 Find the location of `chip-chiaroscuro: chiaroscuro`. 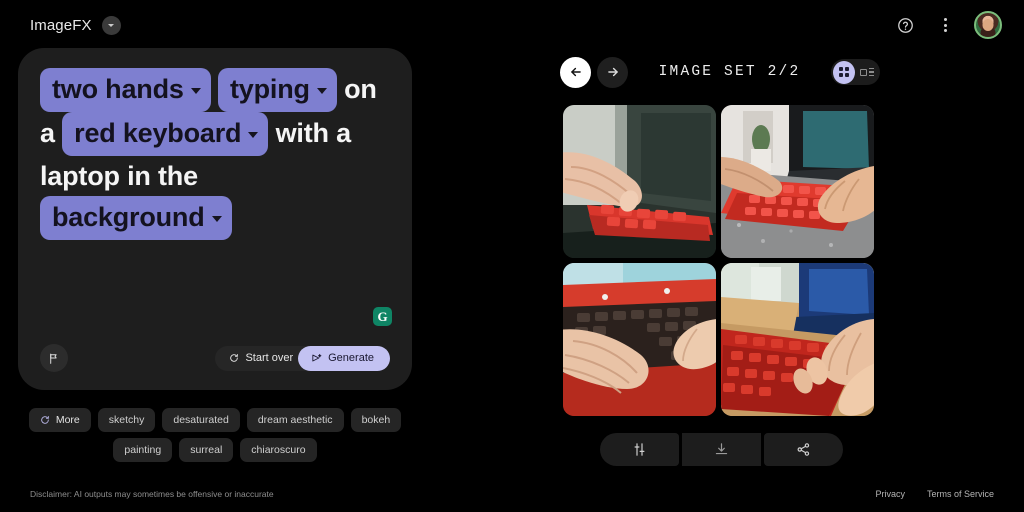

chip-chiaroscuro: chiaroscuro is located at coordinates (278, 450).